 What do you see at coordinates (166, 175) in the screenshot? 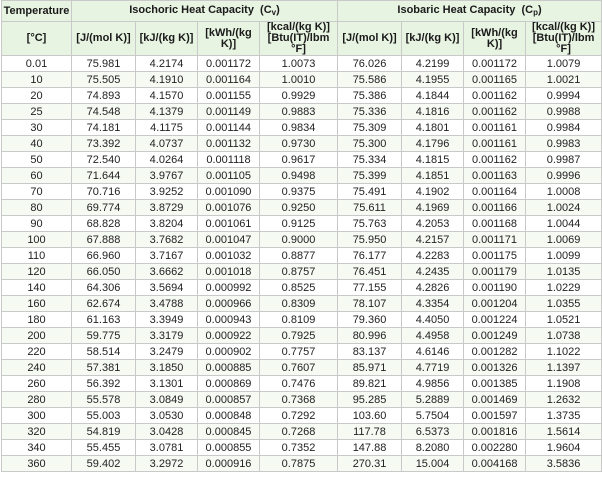
I see `cell-cv-kj-kg-k: 3.9767` at bounding box center [166, 175].